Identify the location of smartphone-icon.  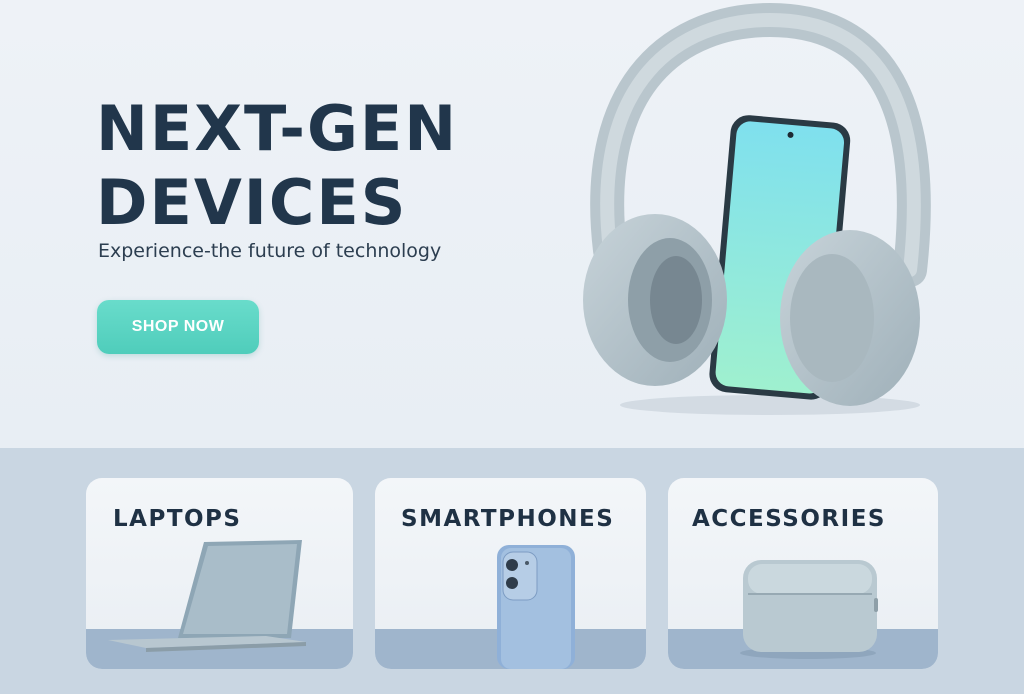
(536, 607).